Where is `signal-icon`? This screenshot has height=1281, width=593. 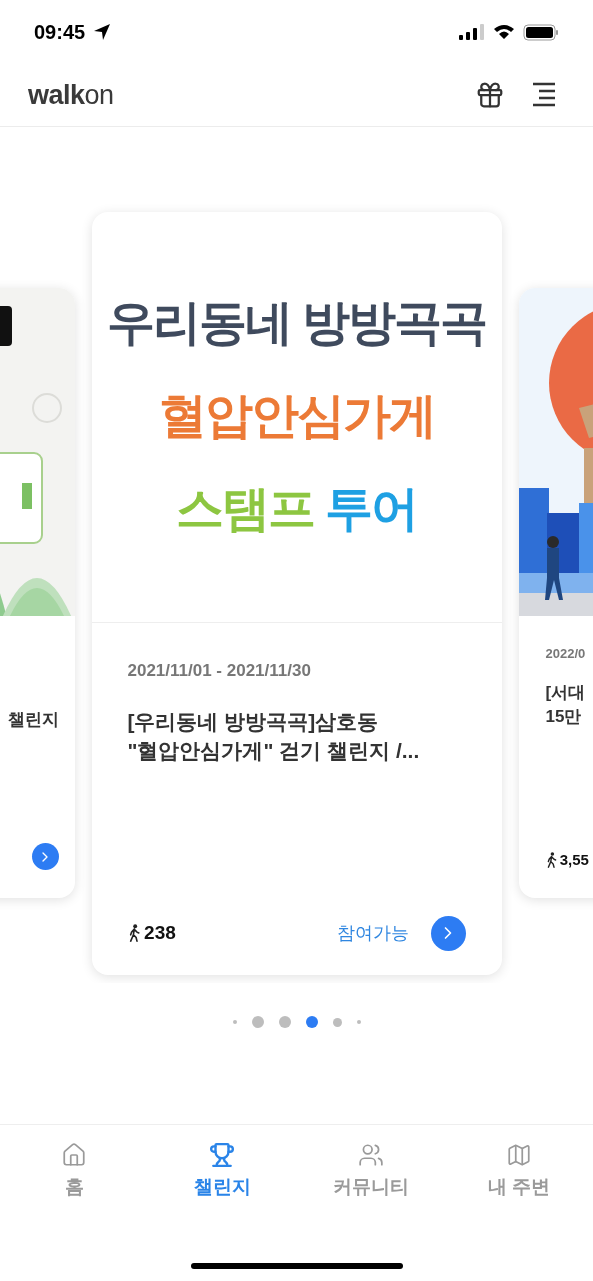
signal-icon is located at coordinates (472, 32).